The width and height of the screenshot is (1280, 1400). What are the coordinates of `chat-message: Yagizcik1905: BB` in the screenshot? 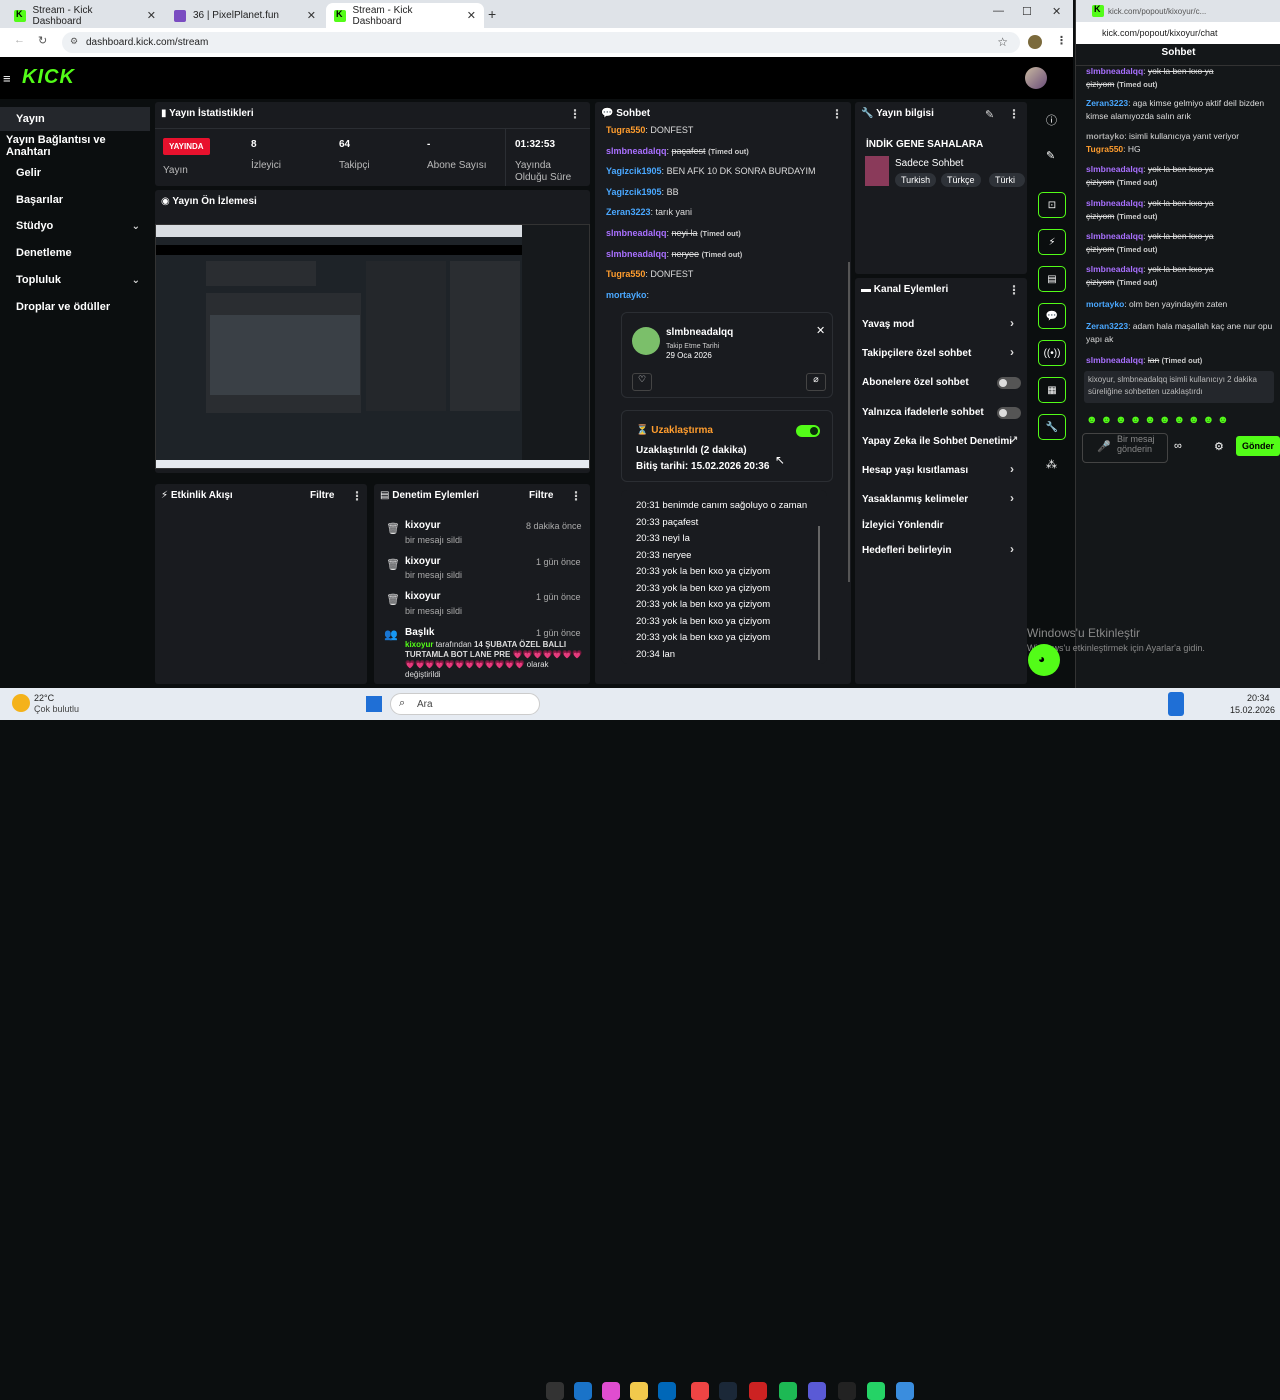 It's located at (642, 192).